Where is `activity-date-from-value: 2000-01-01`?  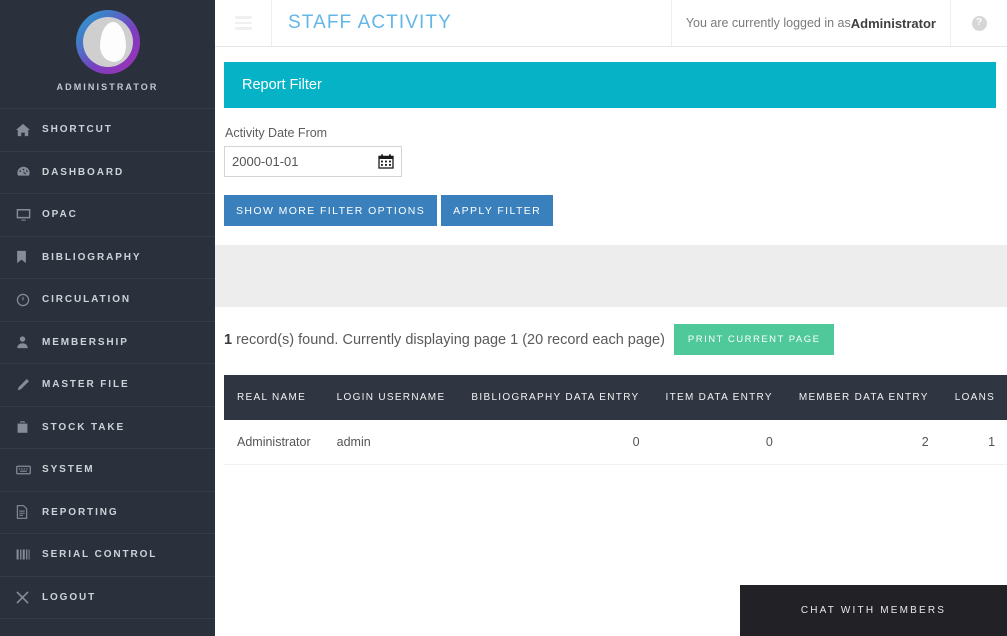 activity-date-from-value: 2000-01-01 is located at coordinates (265, 161).